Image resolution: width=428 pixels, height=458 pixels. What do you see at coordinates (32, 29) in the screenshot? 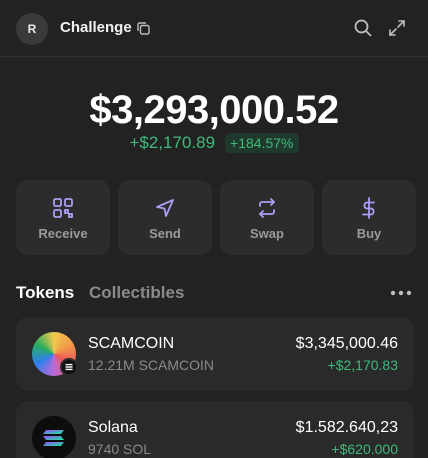
I see `account-avatar: R` at bounding box center [32, 29].